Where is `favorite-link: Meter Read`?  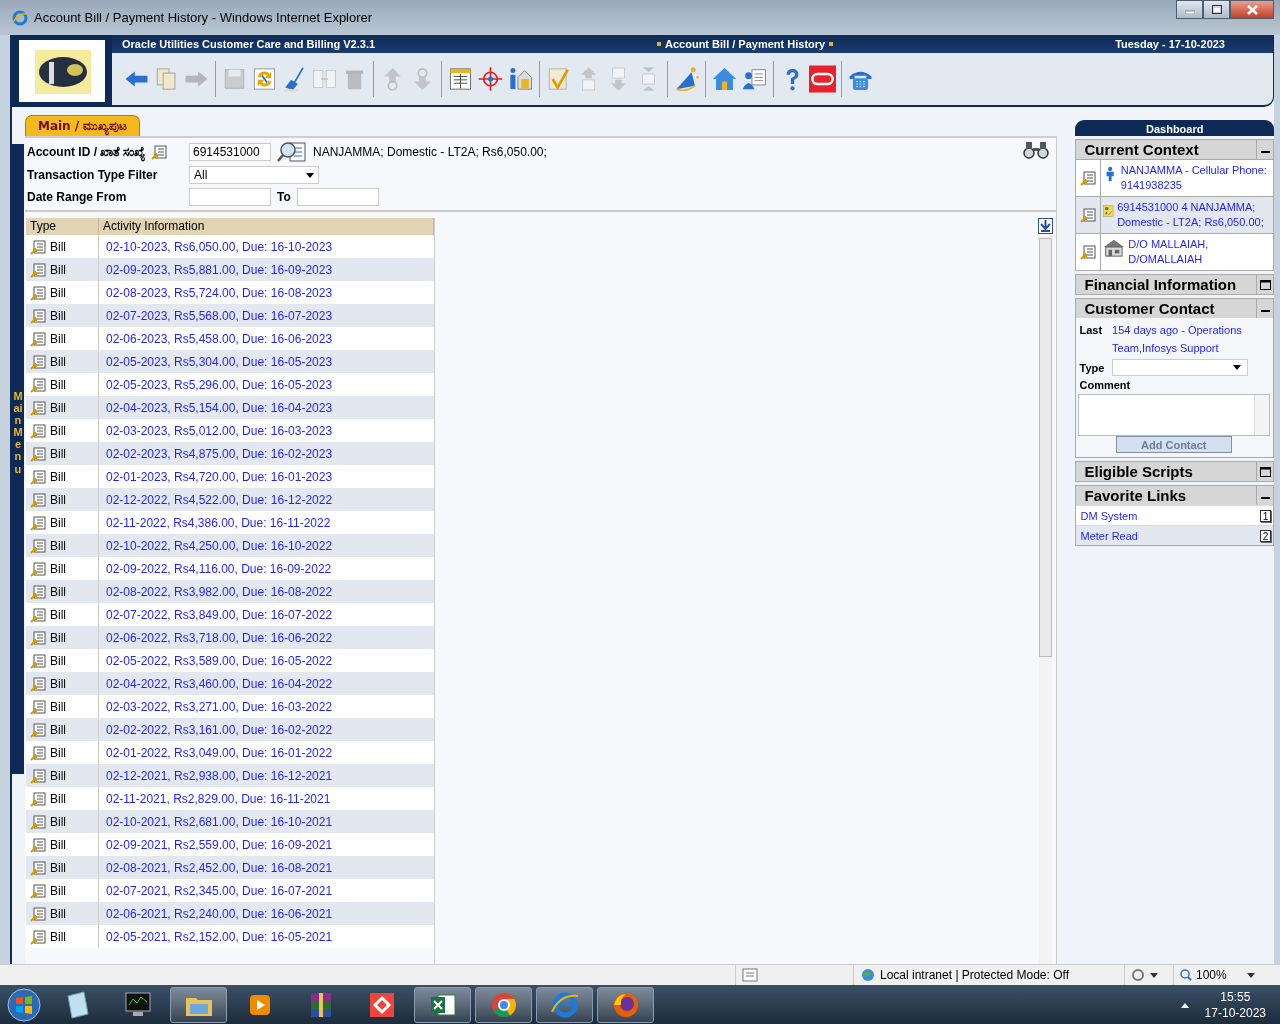
favorite-link: Meter Read is located at coordinates (1109, 535).